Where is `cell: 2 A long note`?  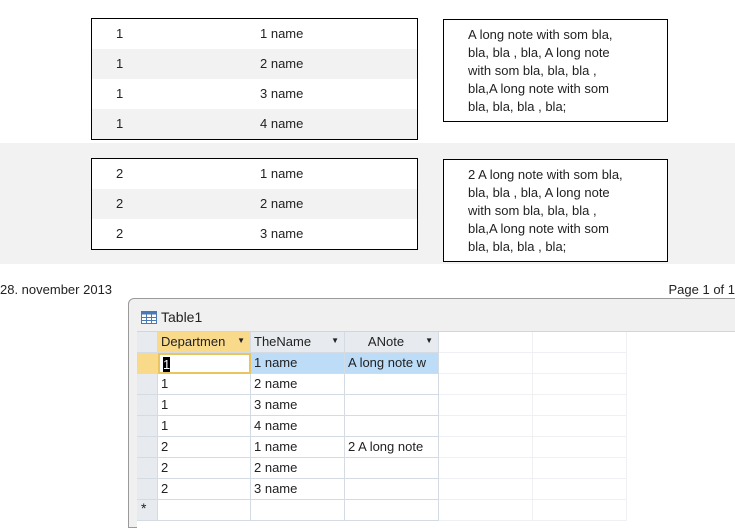
cell: 2 A long note is located at coordinates (392, 447).